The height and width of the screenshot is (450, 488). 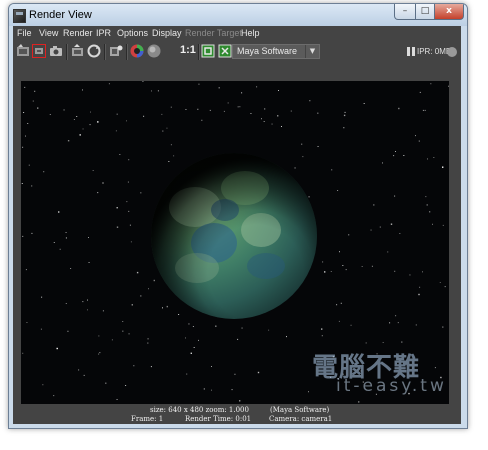 What do you see at coordinates (56, 51) in the screenshot?
I see `snapshot-icon` at bounding box center [56, 51].